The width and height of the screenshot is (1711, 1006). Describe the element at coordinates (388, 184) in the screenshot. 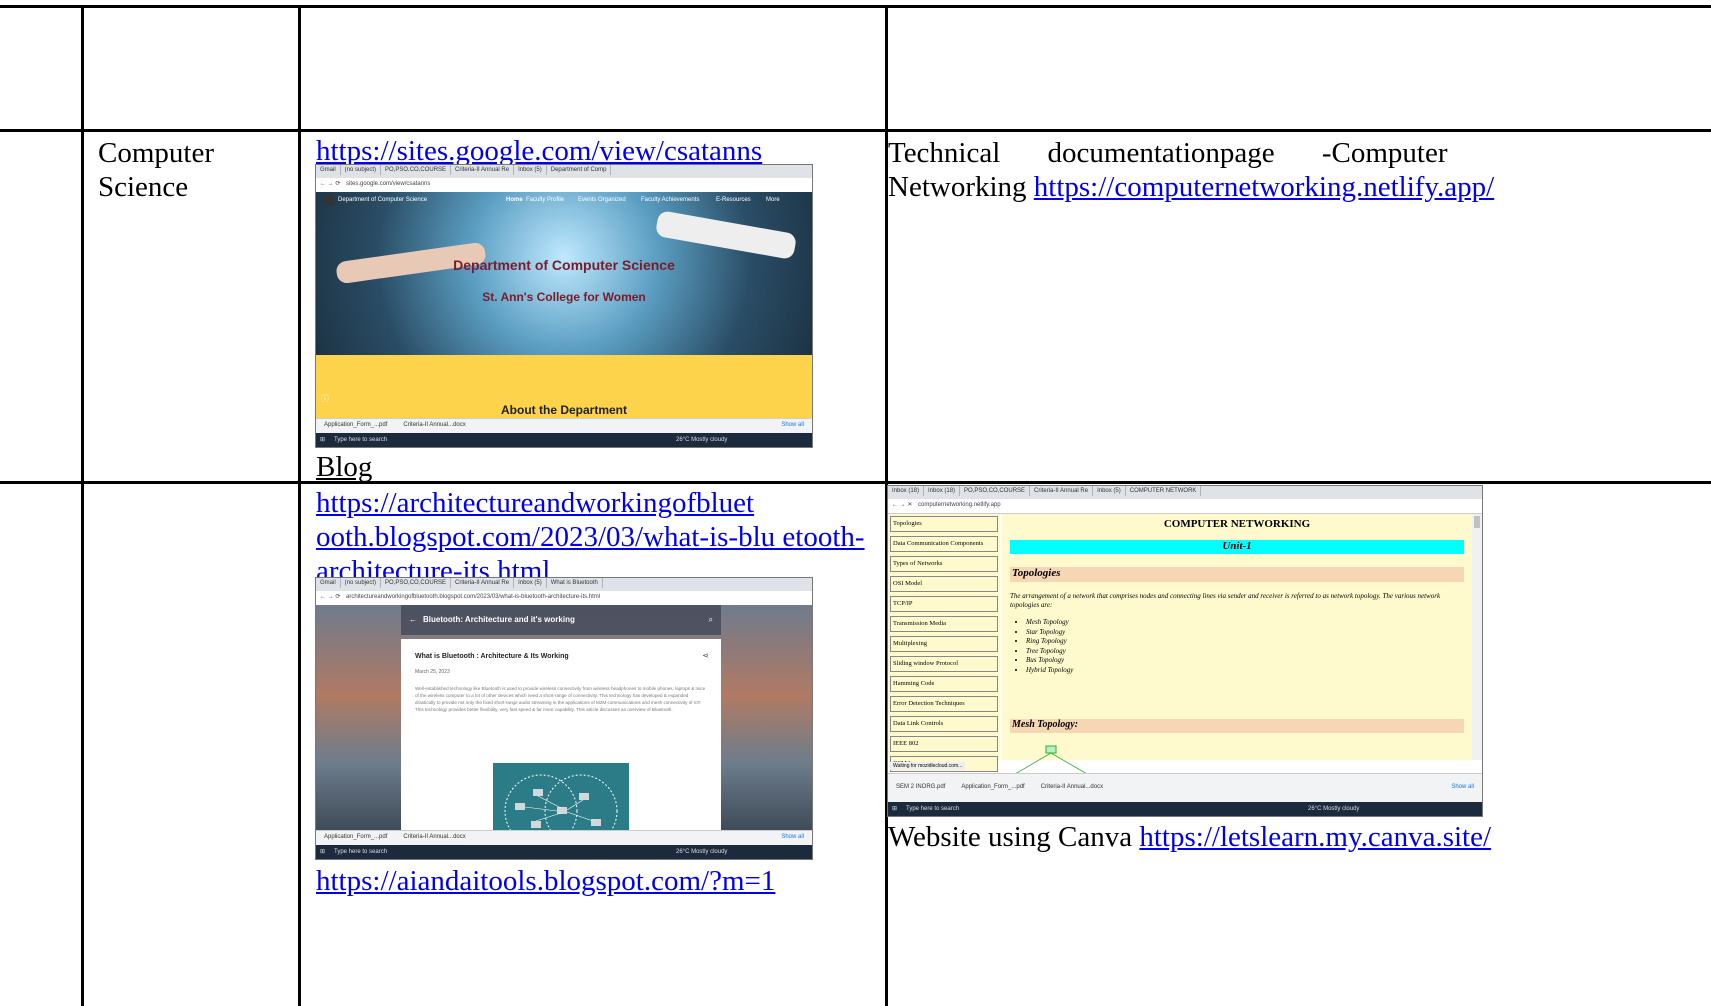

I see `address-url: sites.google.com/view/csatanns` at that location.